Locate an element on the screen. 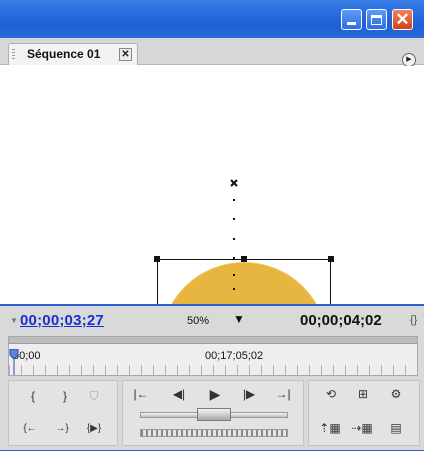 This screenshot has height=451, width=424. time-ruler: 00;00 00;17;05;02 is located at coordinates (213, 356).